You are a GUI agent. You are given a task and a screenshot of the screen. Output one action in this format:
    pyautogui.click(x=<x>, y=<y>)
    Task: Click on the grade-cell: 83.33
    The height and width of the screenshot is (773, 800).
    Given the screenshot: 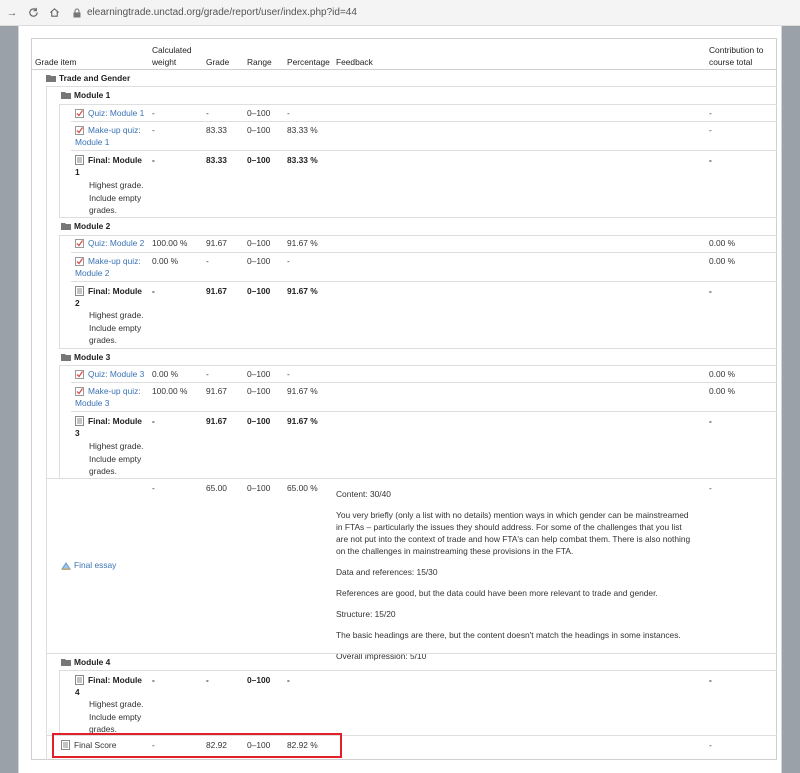 What is the action you would take?
    pyautogui.click(x=216, y=130)
    